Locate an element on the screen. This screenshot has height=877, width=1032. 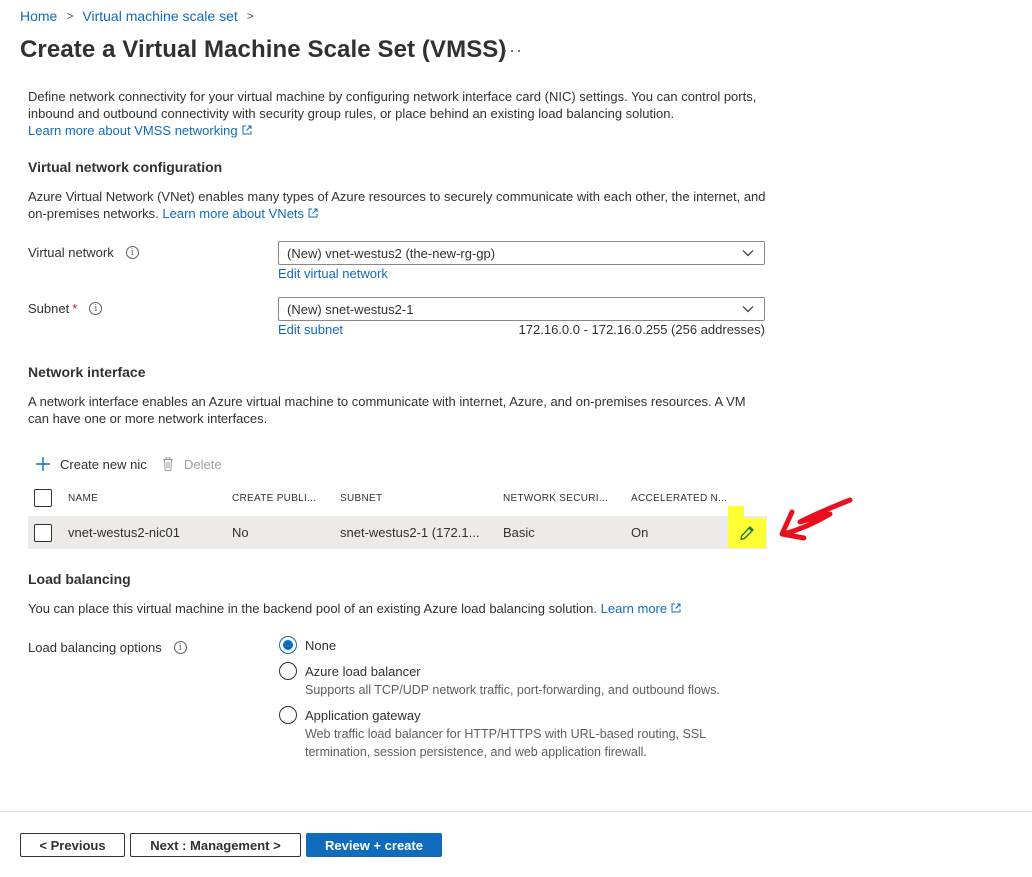
accelerated-networking-cell: On is located at coordinates (640, 532).